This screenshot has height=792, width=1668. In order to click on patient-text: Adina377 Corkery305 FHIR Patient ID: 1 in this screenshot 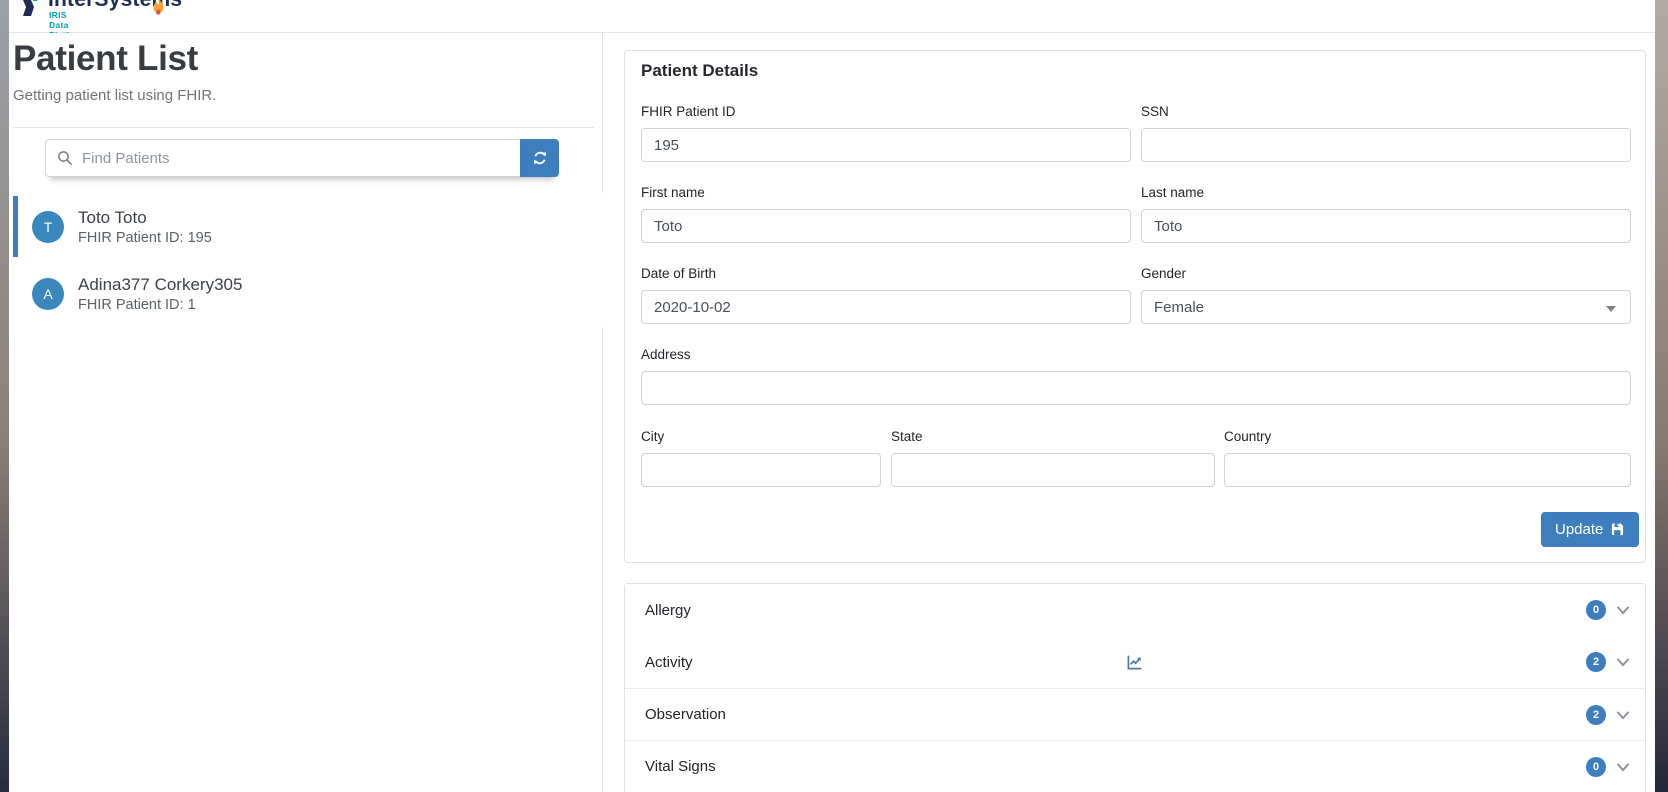, I will do `click(160, 294)`.